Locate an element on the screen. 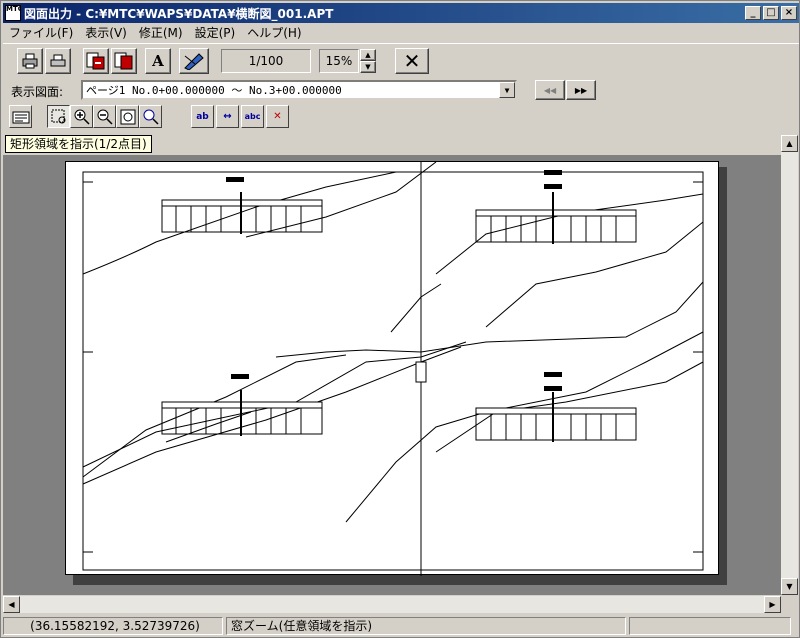  menu-file: ファイル(F) is located at coordinates (41, 32).